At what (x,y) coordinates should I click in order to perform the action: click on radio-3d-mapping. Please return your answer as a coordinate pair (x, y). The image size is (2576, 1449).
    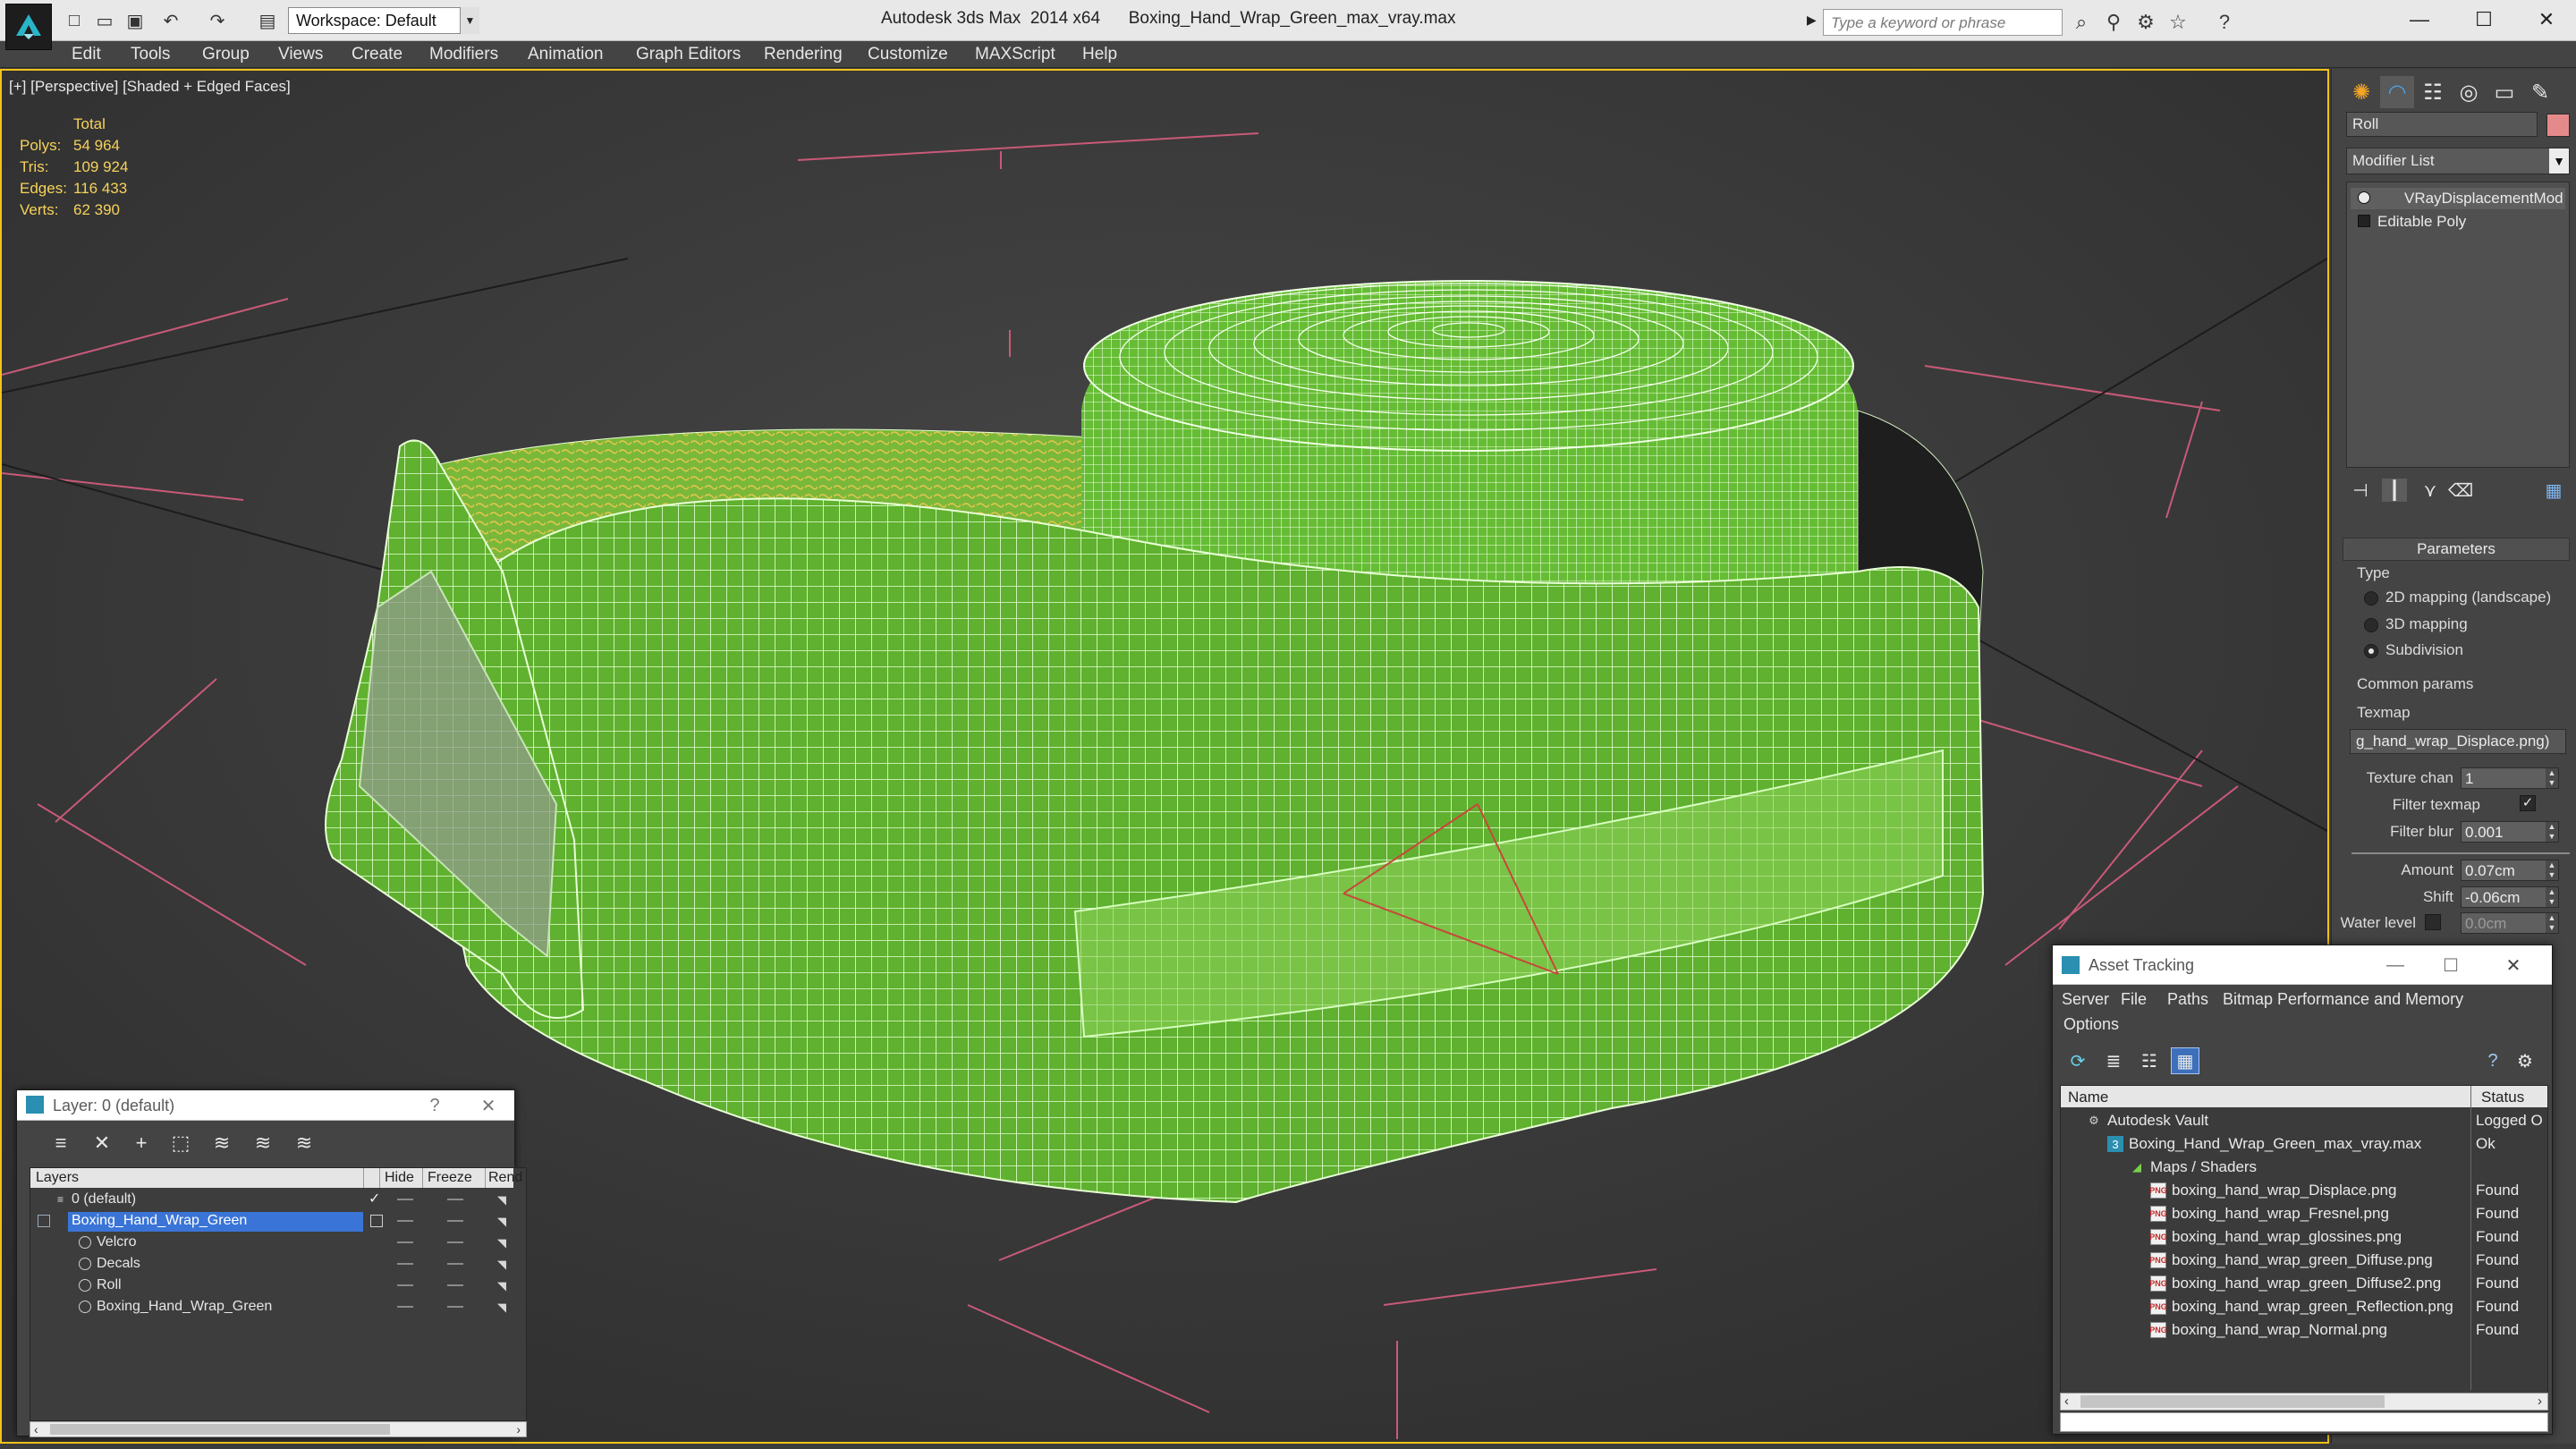
    Looking at the image, I should click on (2371, 625).